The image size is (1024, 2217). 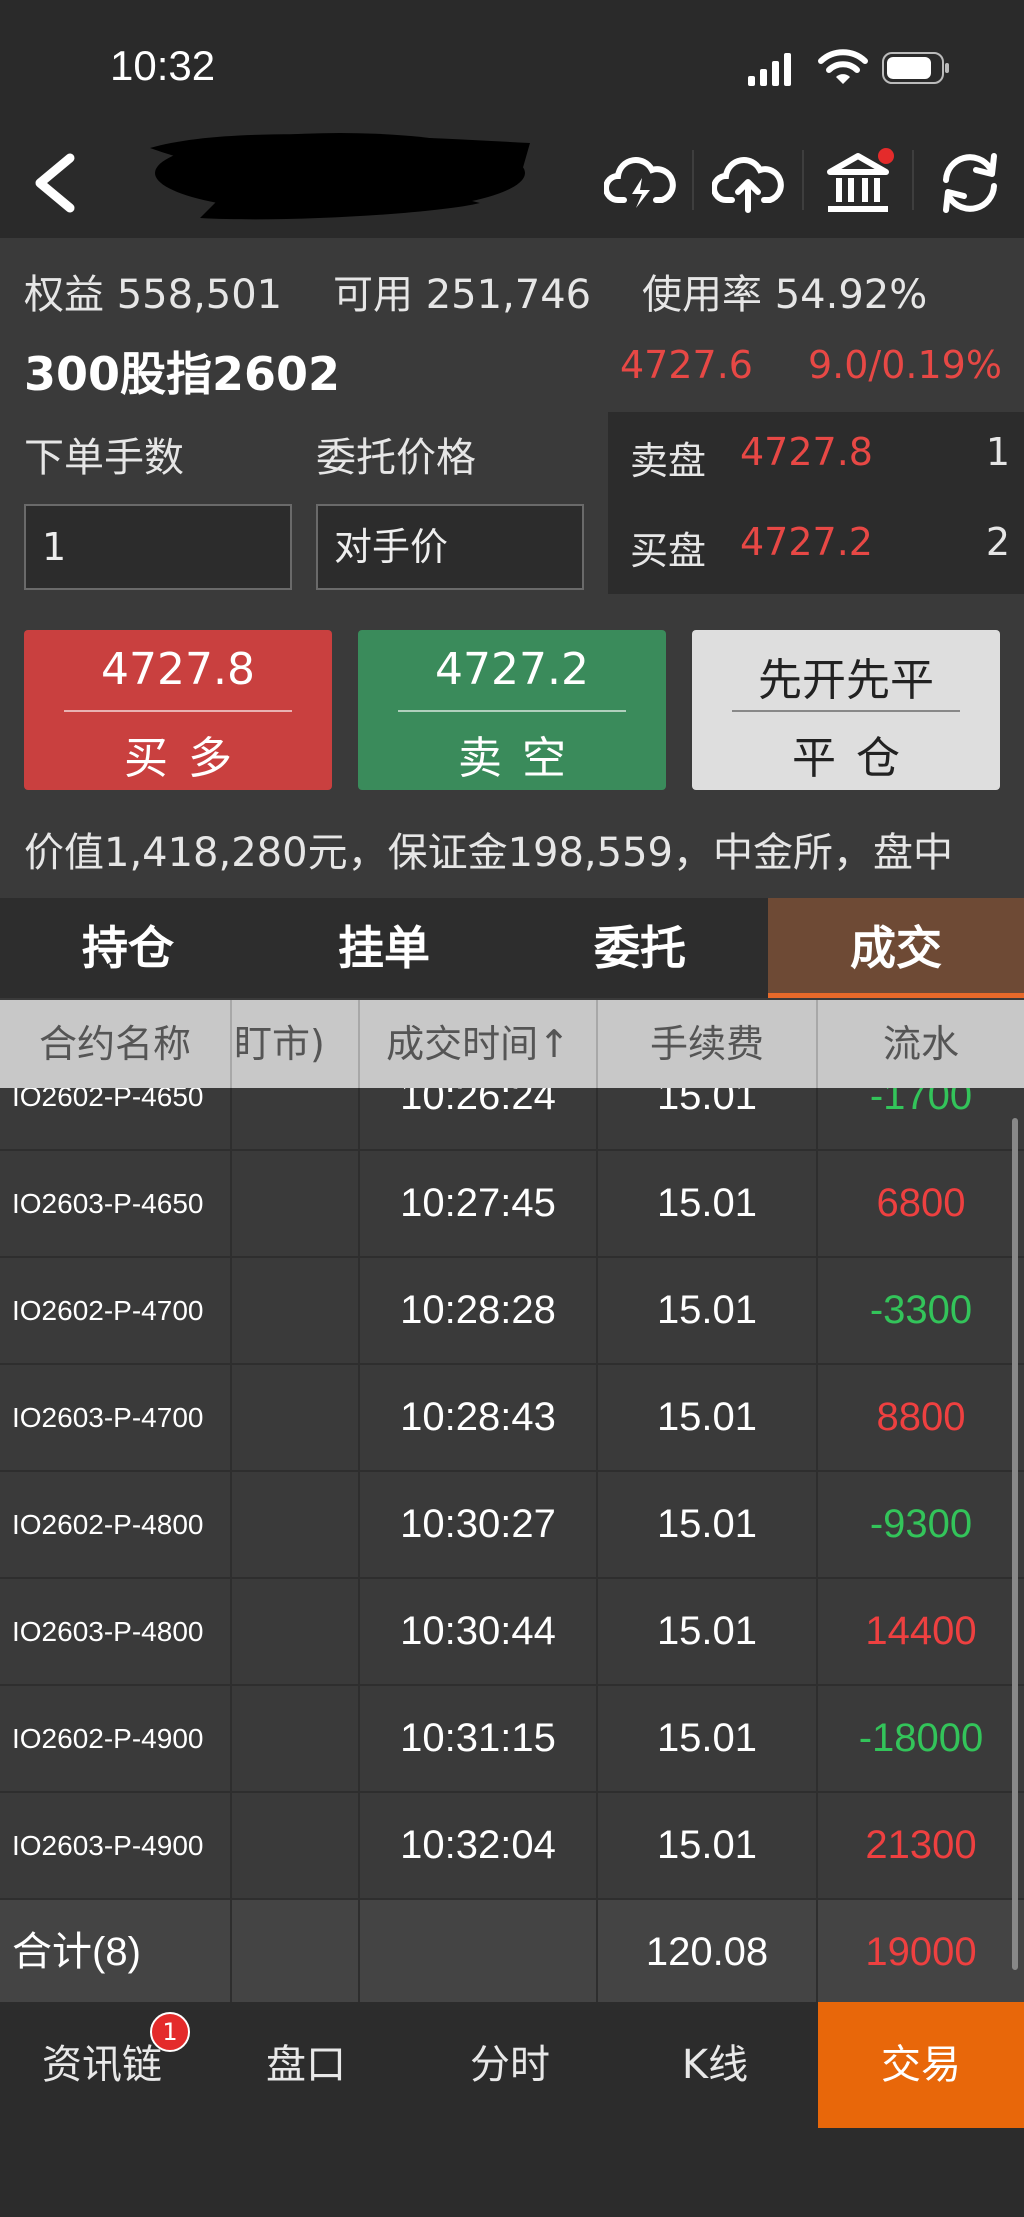 What do you see at coordinates (640, 948) in the screenshot?
I see `tab-orders: 委托` at bounding box center [640, 948].